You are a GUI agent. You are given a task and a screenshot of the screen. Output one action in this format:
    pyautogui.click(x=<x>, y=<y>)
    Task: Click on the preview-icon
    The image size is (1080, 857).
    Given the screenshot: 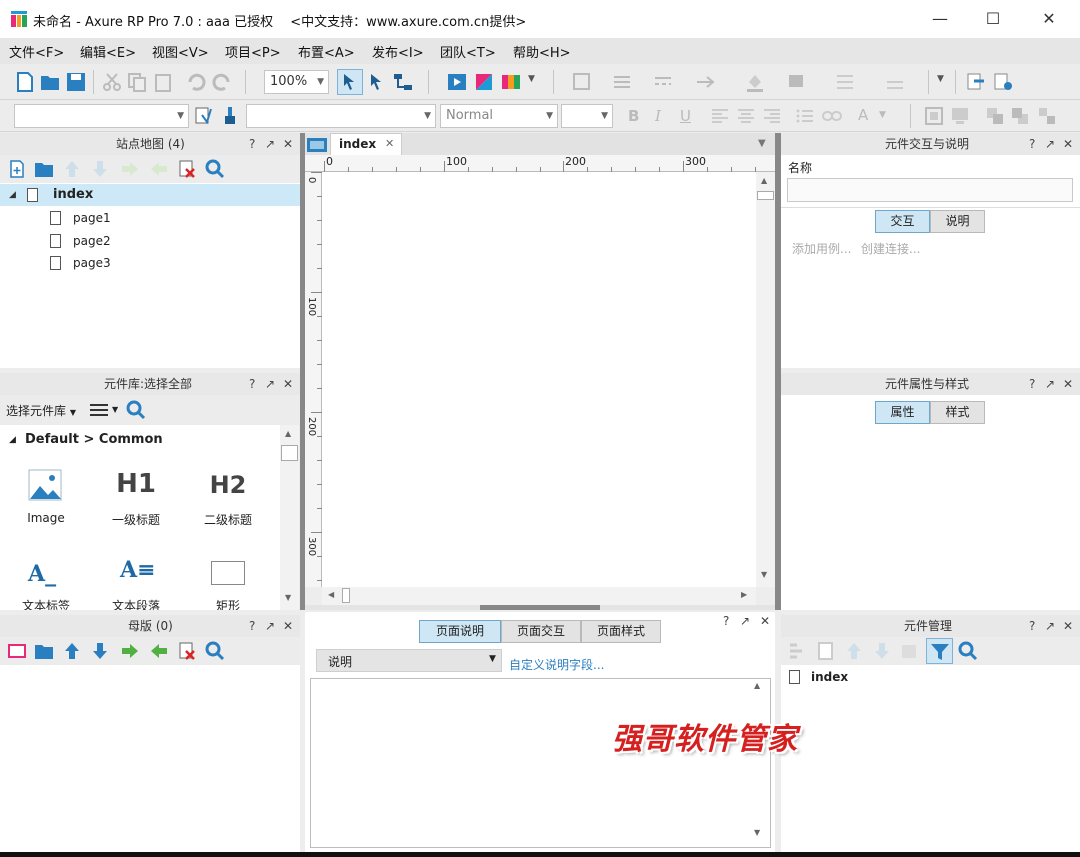 What is the action you would take?
    pyautogui.click(x=457, y=82)
    